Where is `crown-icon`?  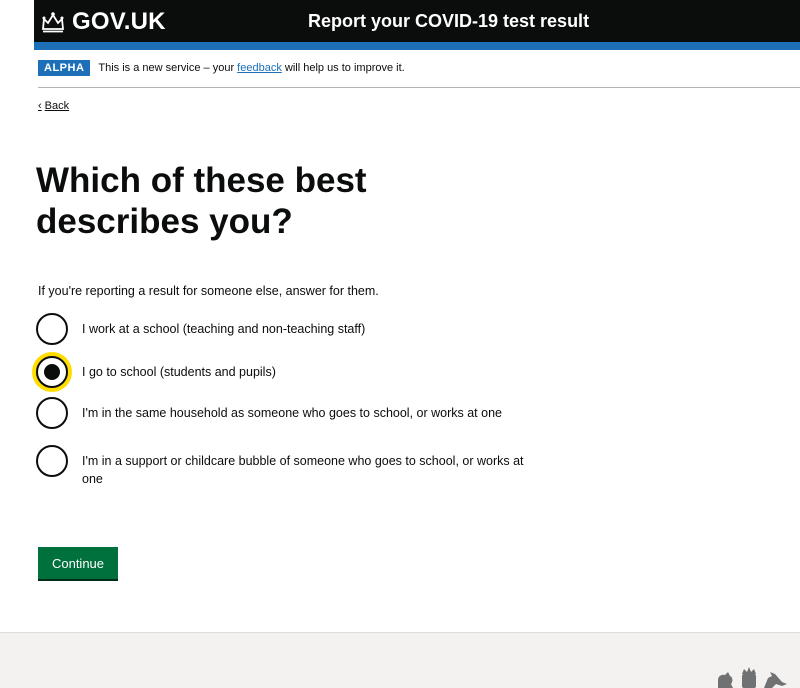
crown-icon is located at coordinates (53, 22).